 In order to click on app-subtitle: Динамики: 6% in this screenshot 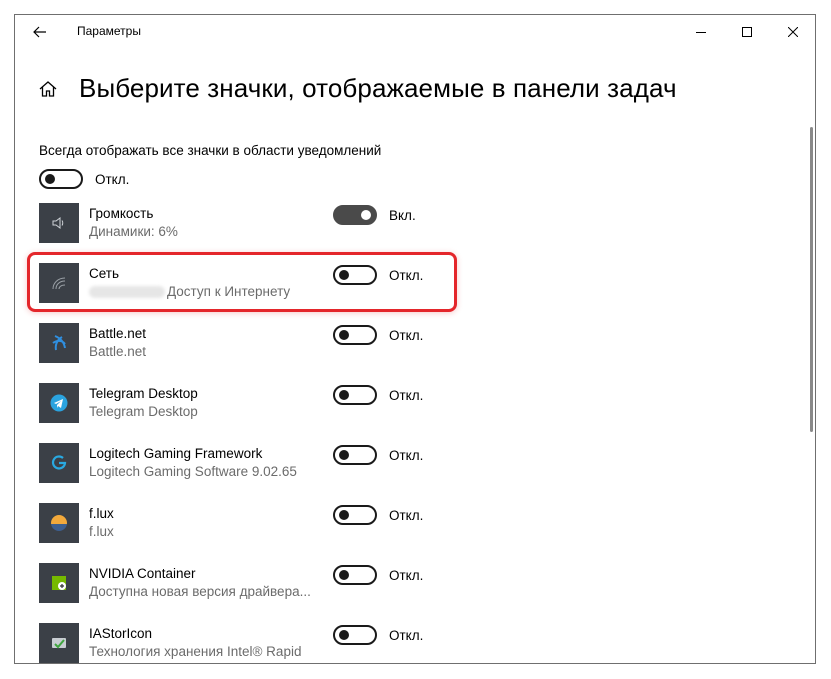, I will do `click(133, 231)`.